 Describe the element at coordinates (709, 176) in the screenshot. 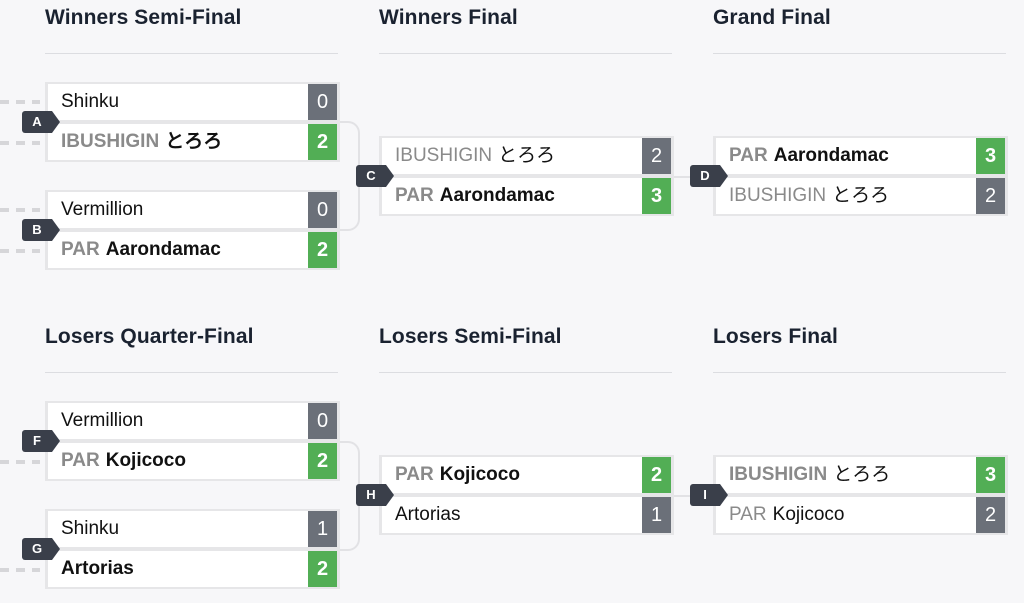

I see `match-badge-d: D` at that location.